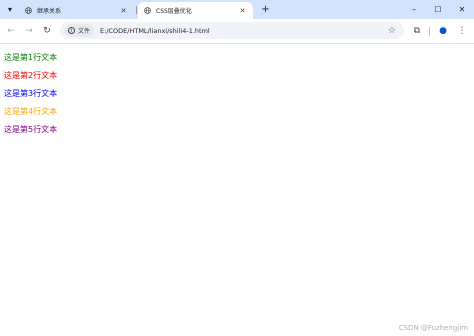 The width and height of the screenshot is (474, 336). What do you see at coordinates (76, 10) in the screenshot?
I see `tab-inheritance: 继承关系 ✕` at bounding box center [76, 10].